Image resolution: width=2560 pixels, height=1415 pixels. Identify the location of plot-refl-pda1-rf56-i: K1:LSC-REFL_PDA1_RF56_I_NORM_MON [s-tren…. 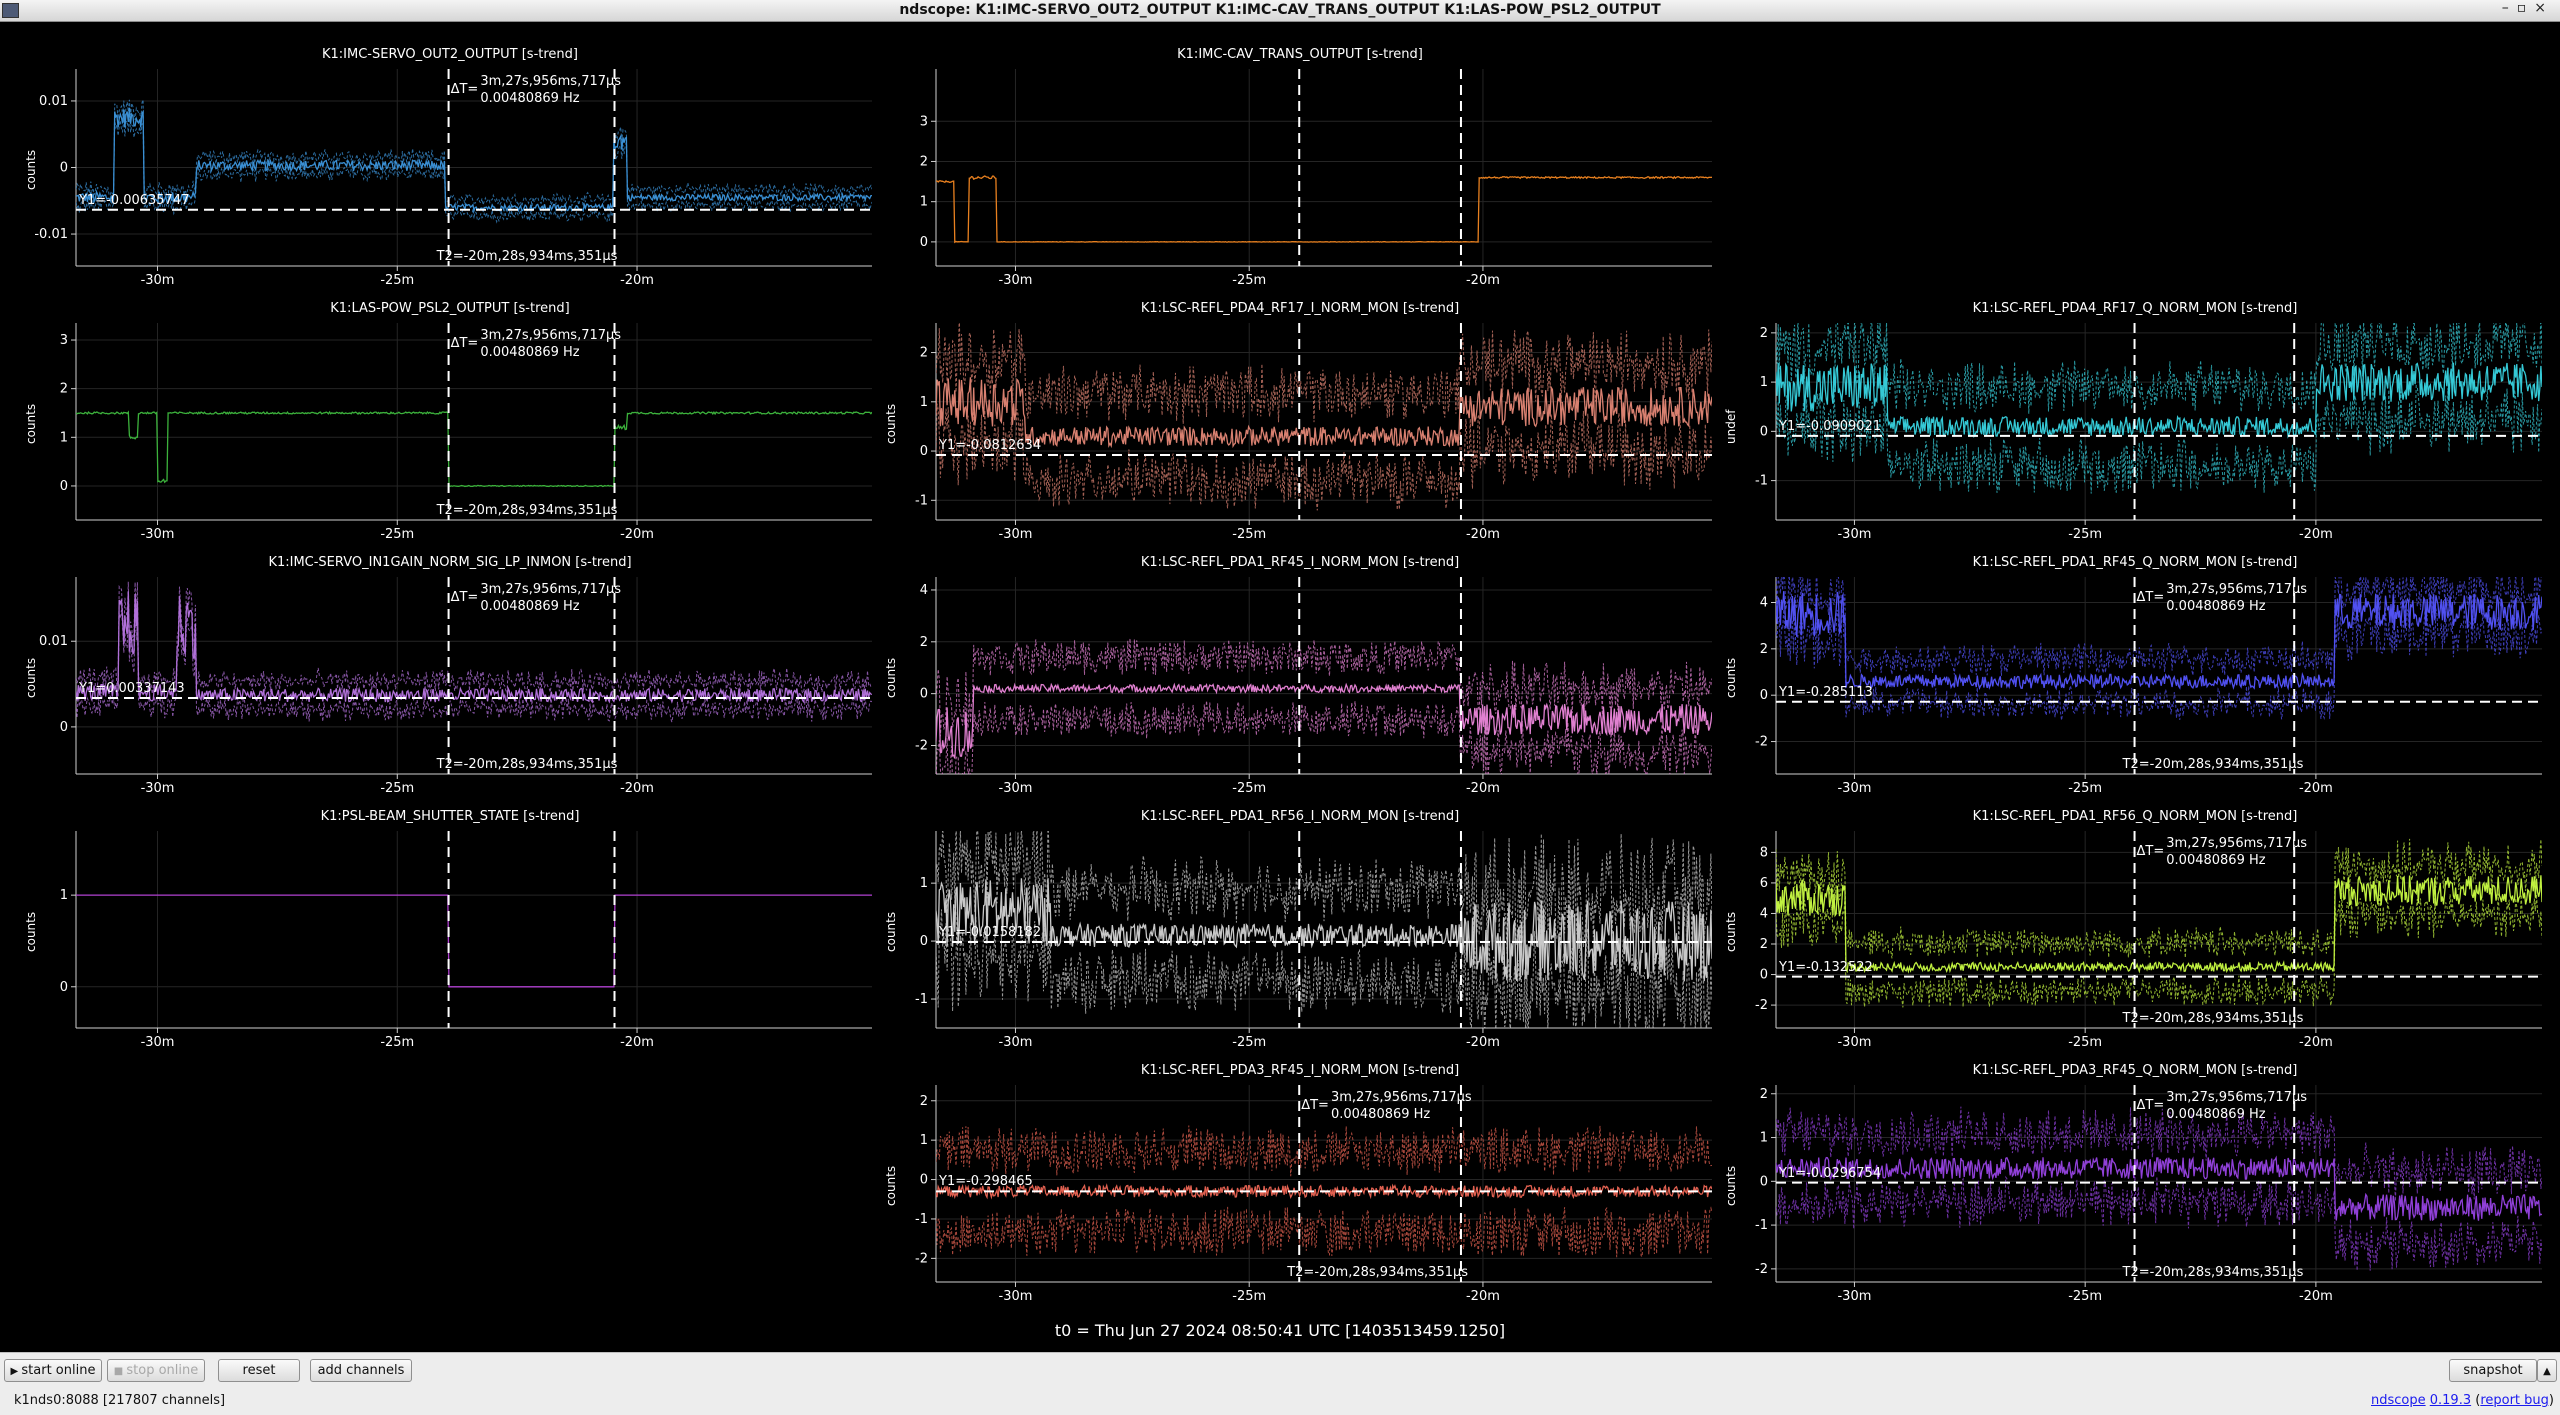
(1300, 936).